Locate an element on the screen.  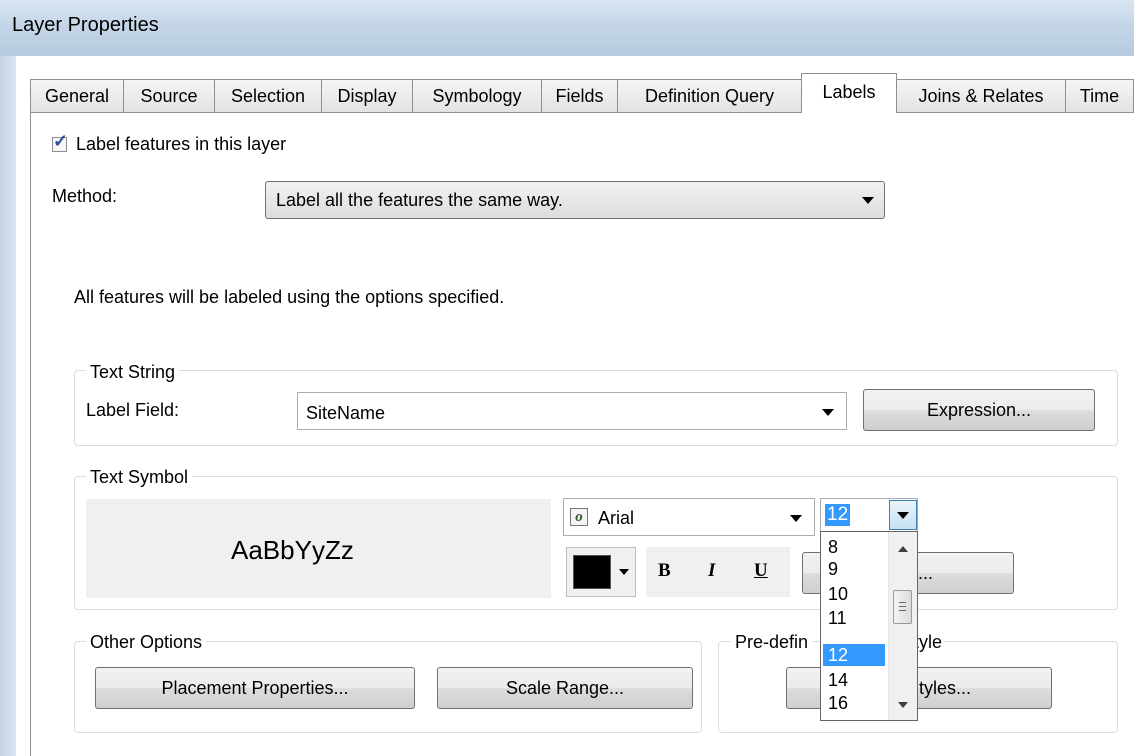
tab-definition-query: Definition Query is located at coordinates (709, 95).